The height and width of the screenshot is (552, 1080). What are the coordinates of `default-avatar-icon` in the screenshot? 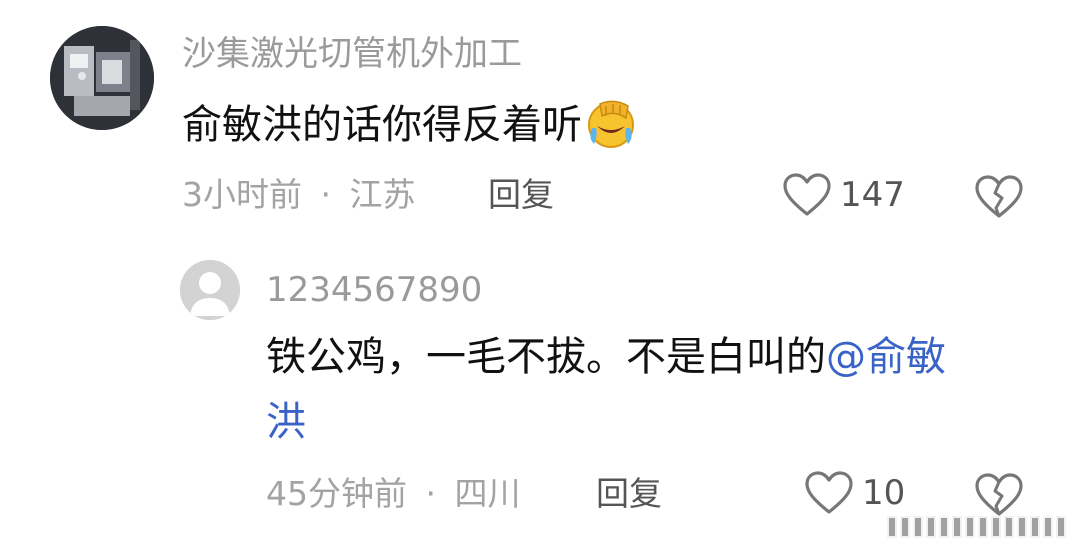 It's located at (210, 290).